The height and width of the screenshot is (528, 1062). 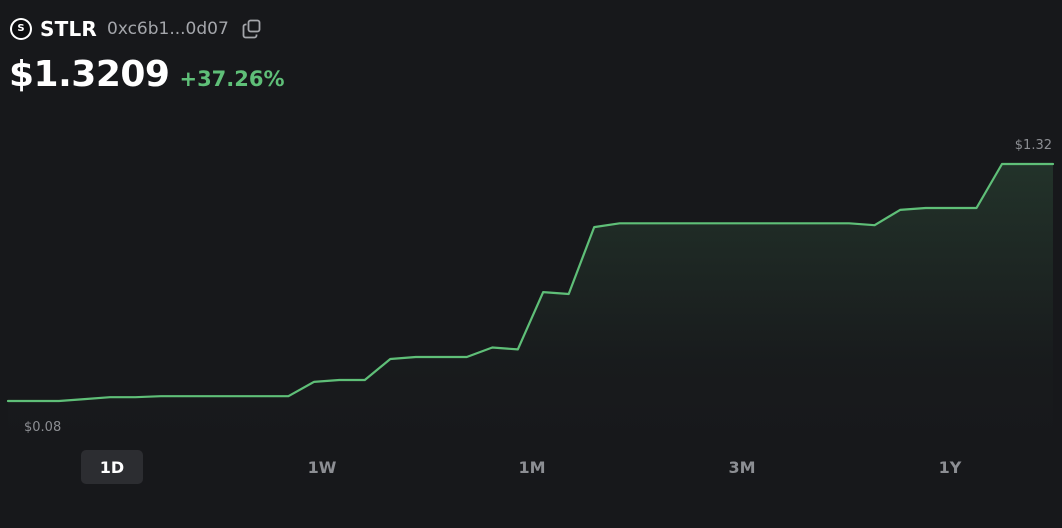 I want to click on range-tab-1w: 1W, so click(x=322, y=467).